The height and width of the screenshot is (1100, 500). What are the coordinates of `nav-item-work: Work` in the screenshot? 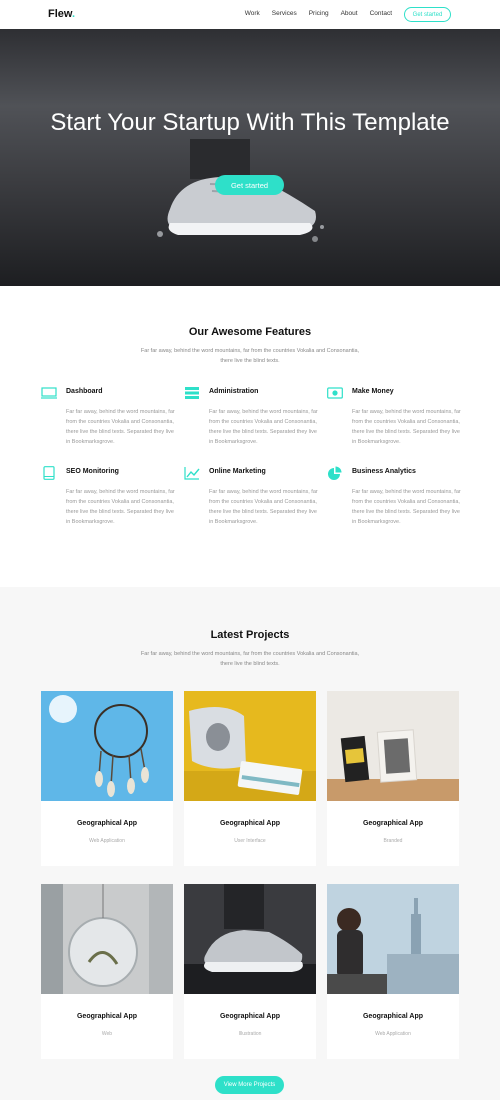 It's located at (252, 13).